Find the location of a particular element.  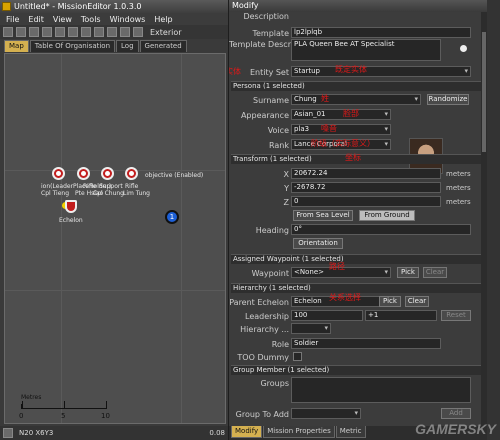

new-icon is located at coordinates (8, 32).